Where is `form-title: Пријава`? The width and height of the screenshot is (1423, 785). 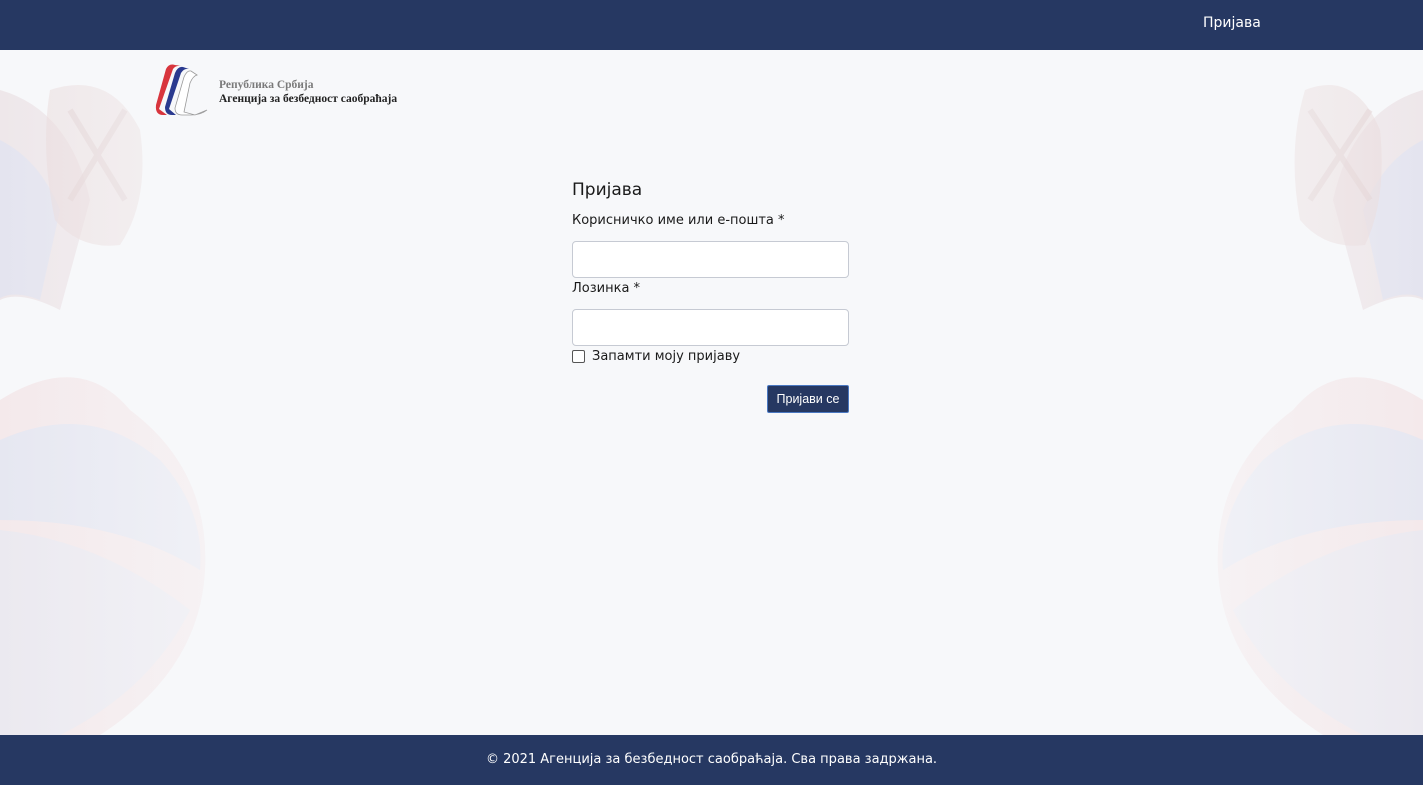 form-title: Пријава is located at coordinates (607, 190).